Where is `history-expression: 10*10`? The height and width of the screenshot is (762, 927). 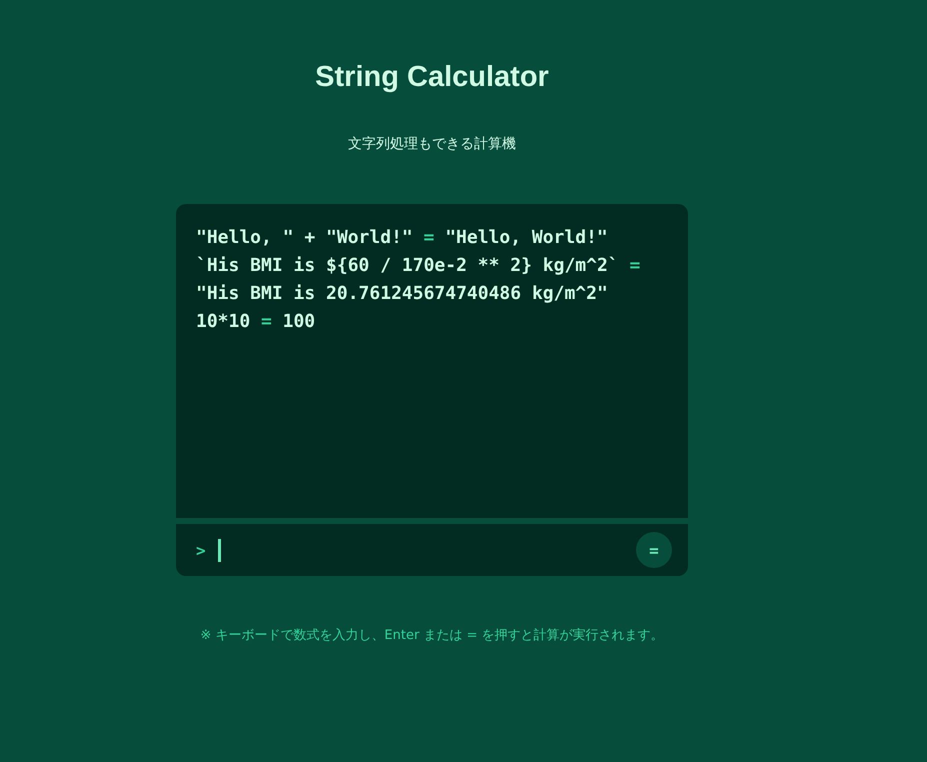 history-expression: 10*10 is located at coordinates (223, 321).